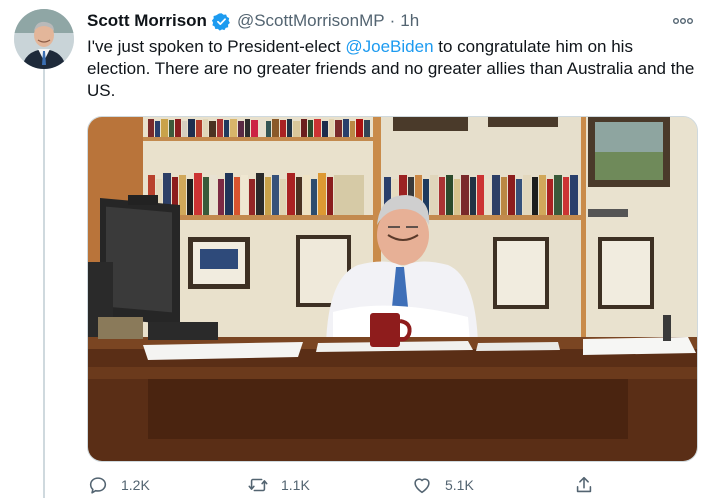  I want to click on tweet-header: Scott Morrison @ScottMorrisonMP · 1h, so click(391, 21).